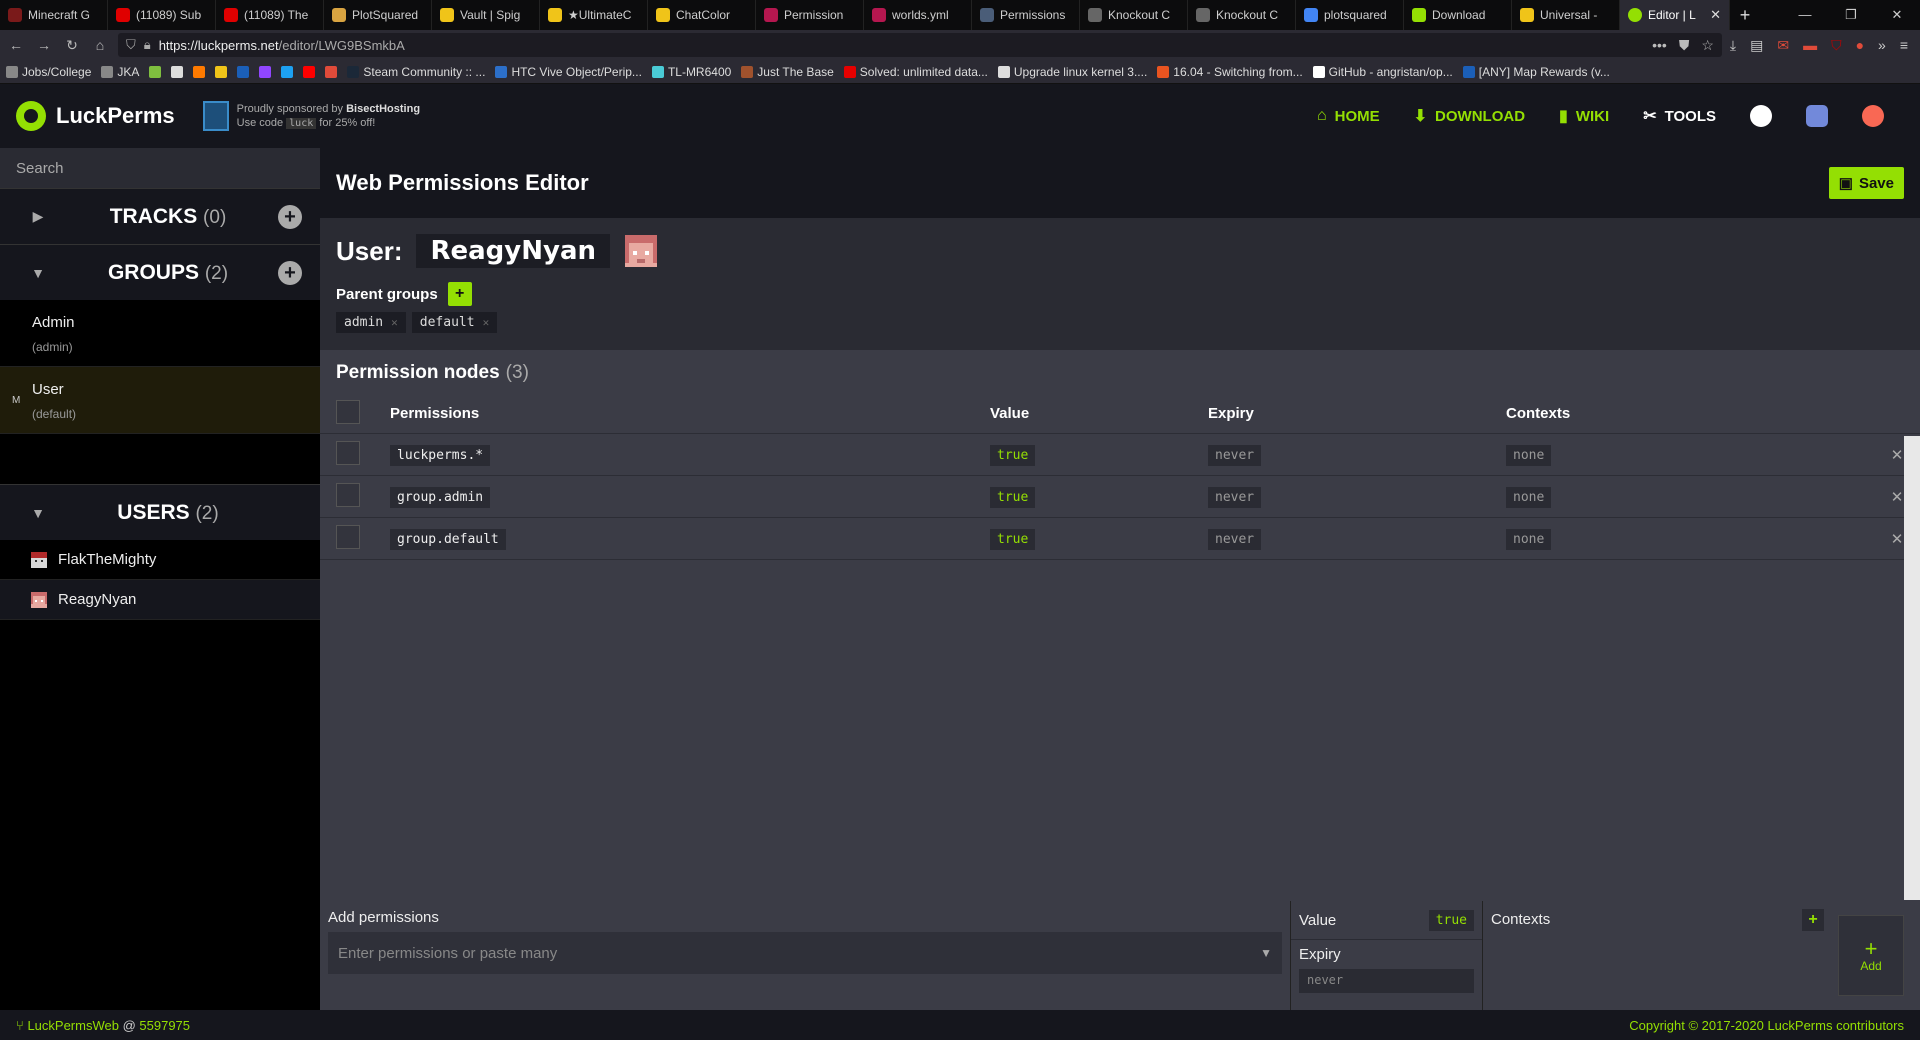  I want to click on close-tab-icon: ✕, so click(1715, 15).